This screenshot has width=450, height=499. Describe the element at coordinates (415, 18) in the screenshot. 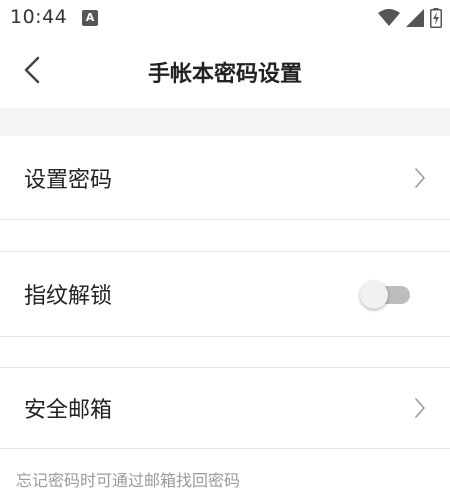

I see `signal-icon` at that location.